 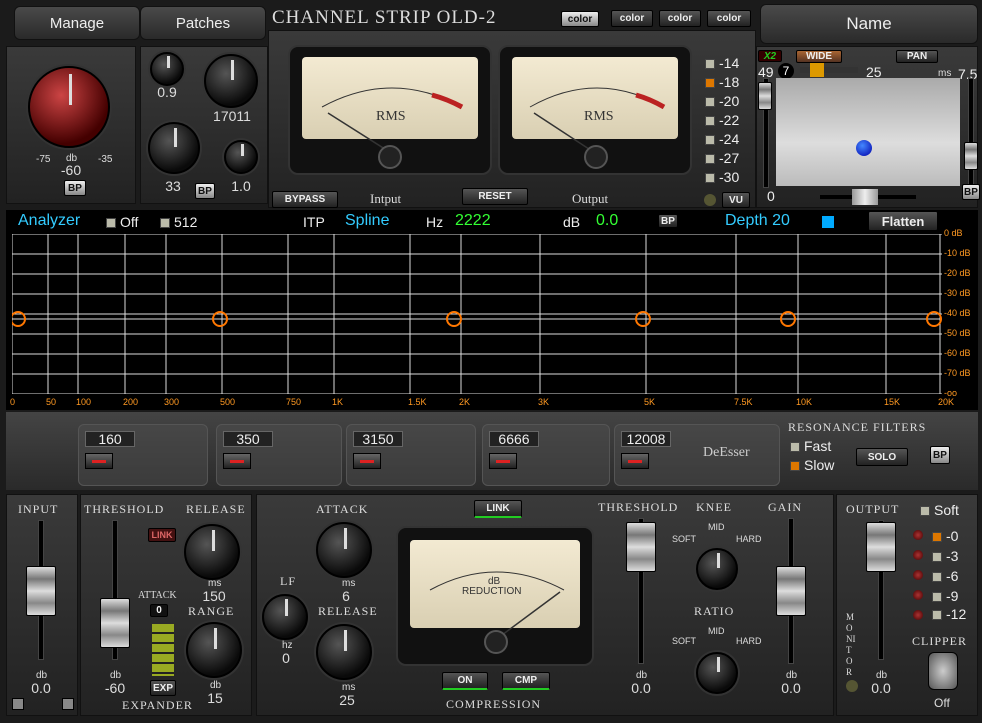 I want to click on color-button-2: color, so click(x=632, y=18).